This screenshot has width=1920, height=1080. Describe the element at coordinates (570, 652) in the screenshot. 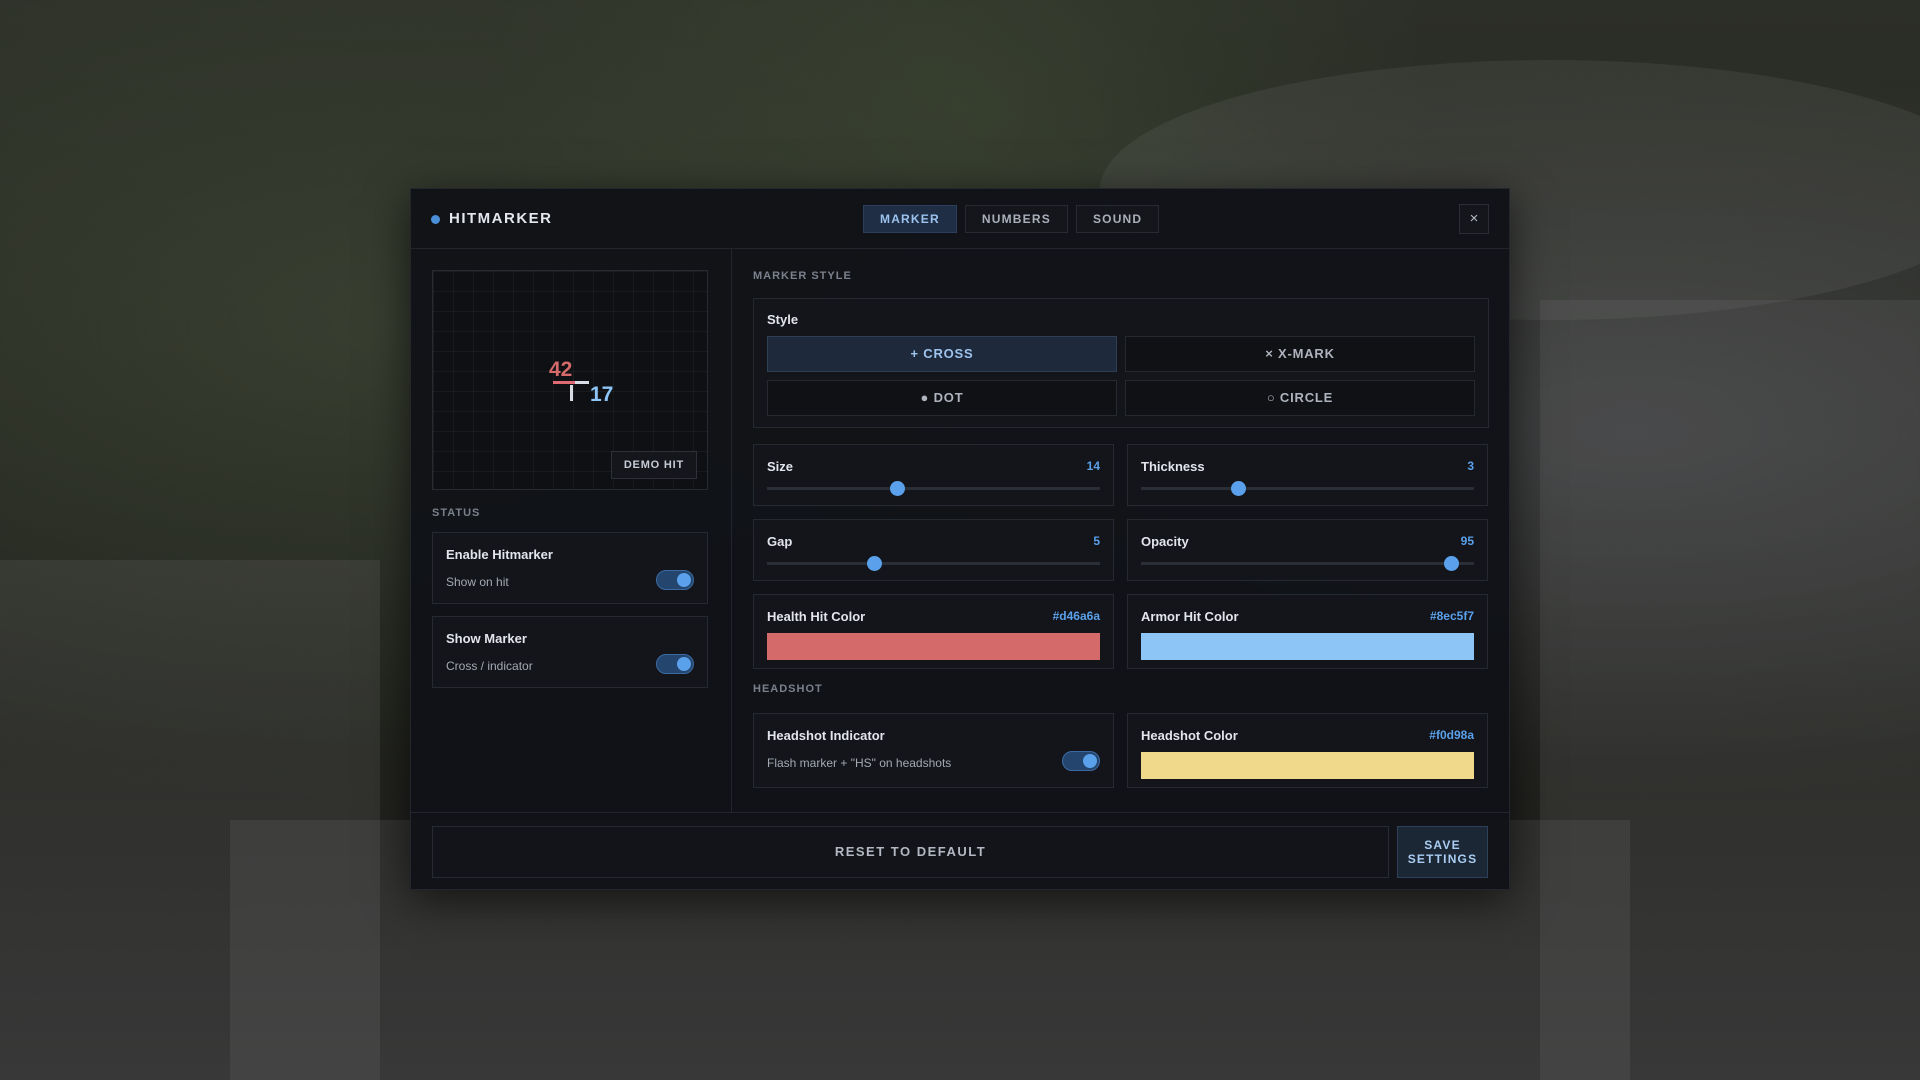

I see `show-marker-card: Show Marker Cross / indicator` at that location.